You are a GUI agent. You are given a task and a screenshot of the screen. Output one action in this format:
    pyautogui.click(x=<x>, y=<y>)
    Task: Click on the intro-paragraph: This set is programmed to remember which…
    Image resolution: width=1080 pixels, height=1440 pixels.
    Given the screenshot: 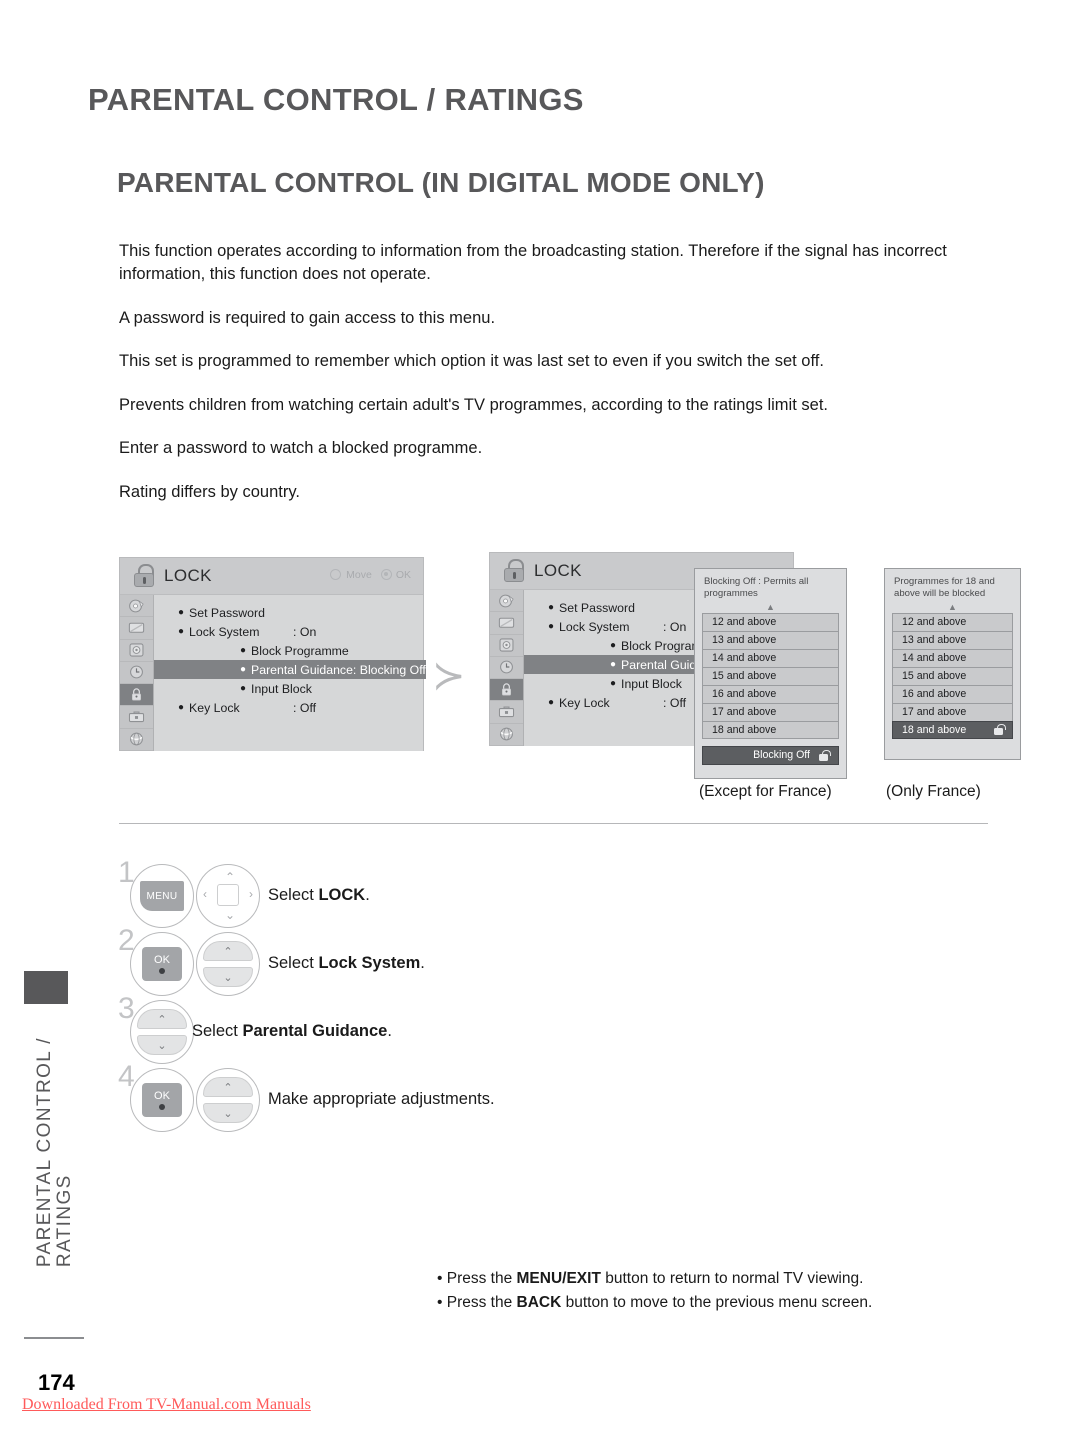 What is the action you would take?
    pyautogui.click(x=471, y=361)
    